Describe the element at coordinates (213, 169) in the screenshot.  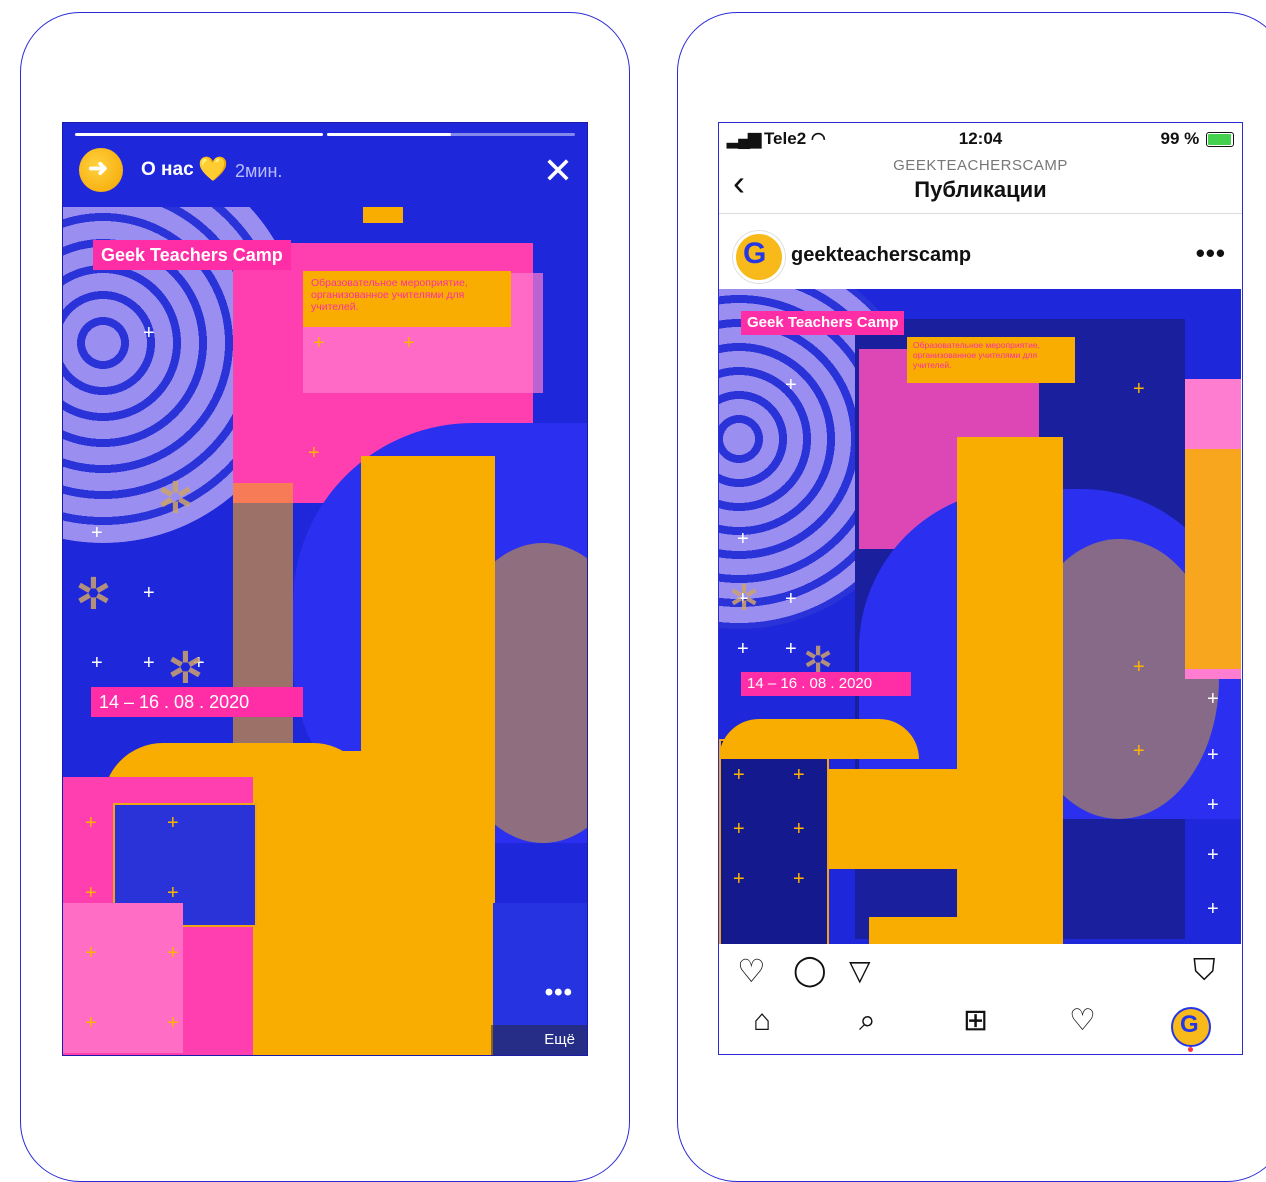
I see `heart-emoji-icon: 💛` at that location.